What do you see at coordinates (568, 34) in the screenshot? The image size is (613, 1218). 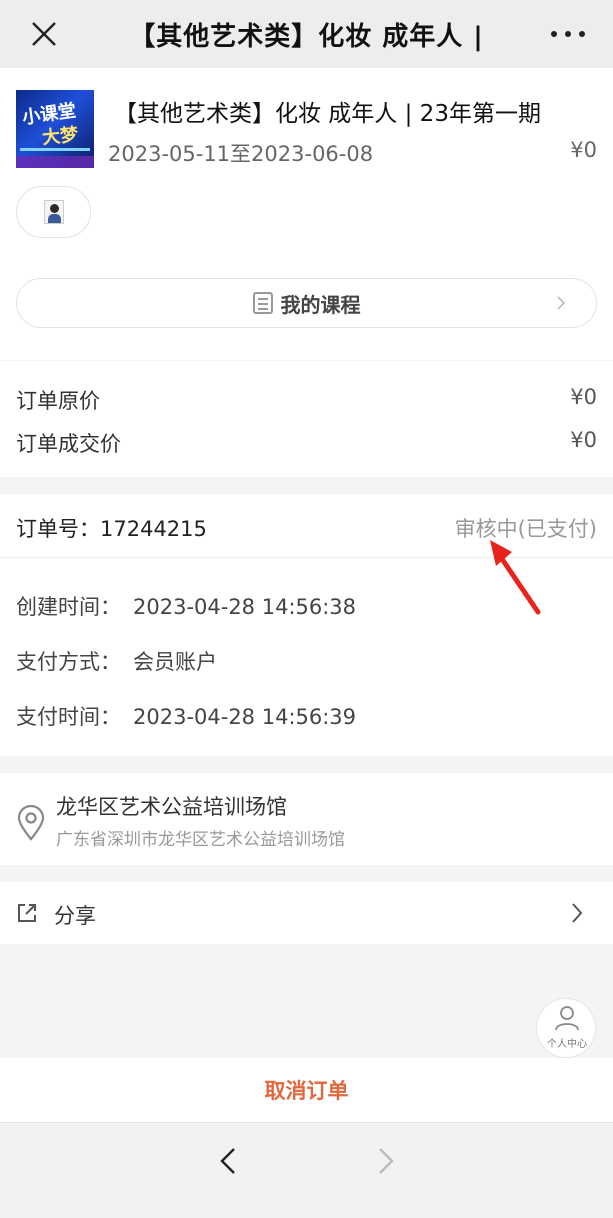 I see `more-dots-icon` at bounding box center [568, 34].